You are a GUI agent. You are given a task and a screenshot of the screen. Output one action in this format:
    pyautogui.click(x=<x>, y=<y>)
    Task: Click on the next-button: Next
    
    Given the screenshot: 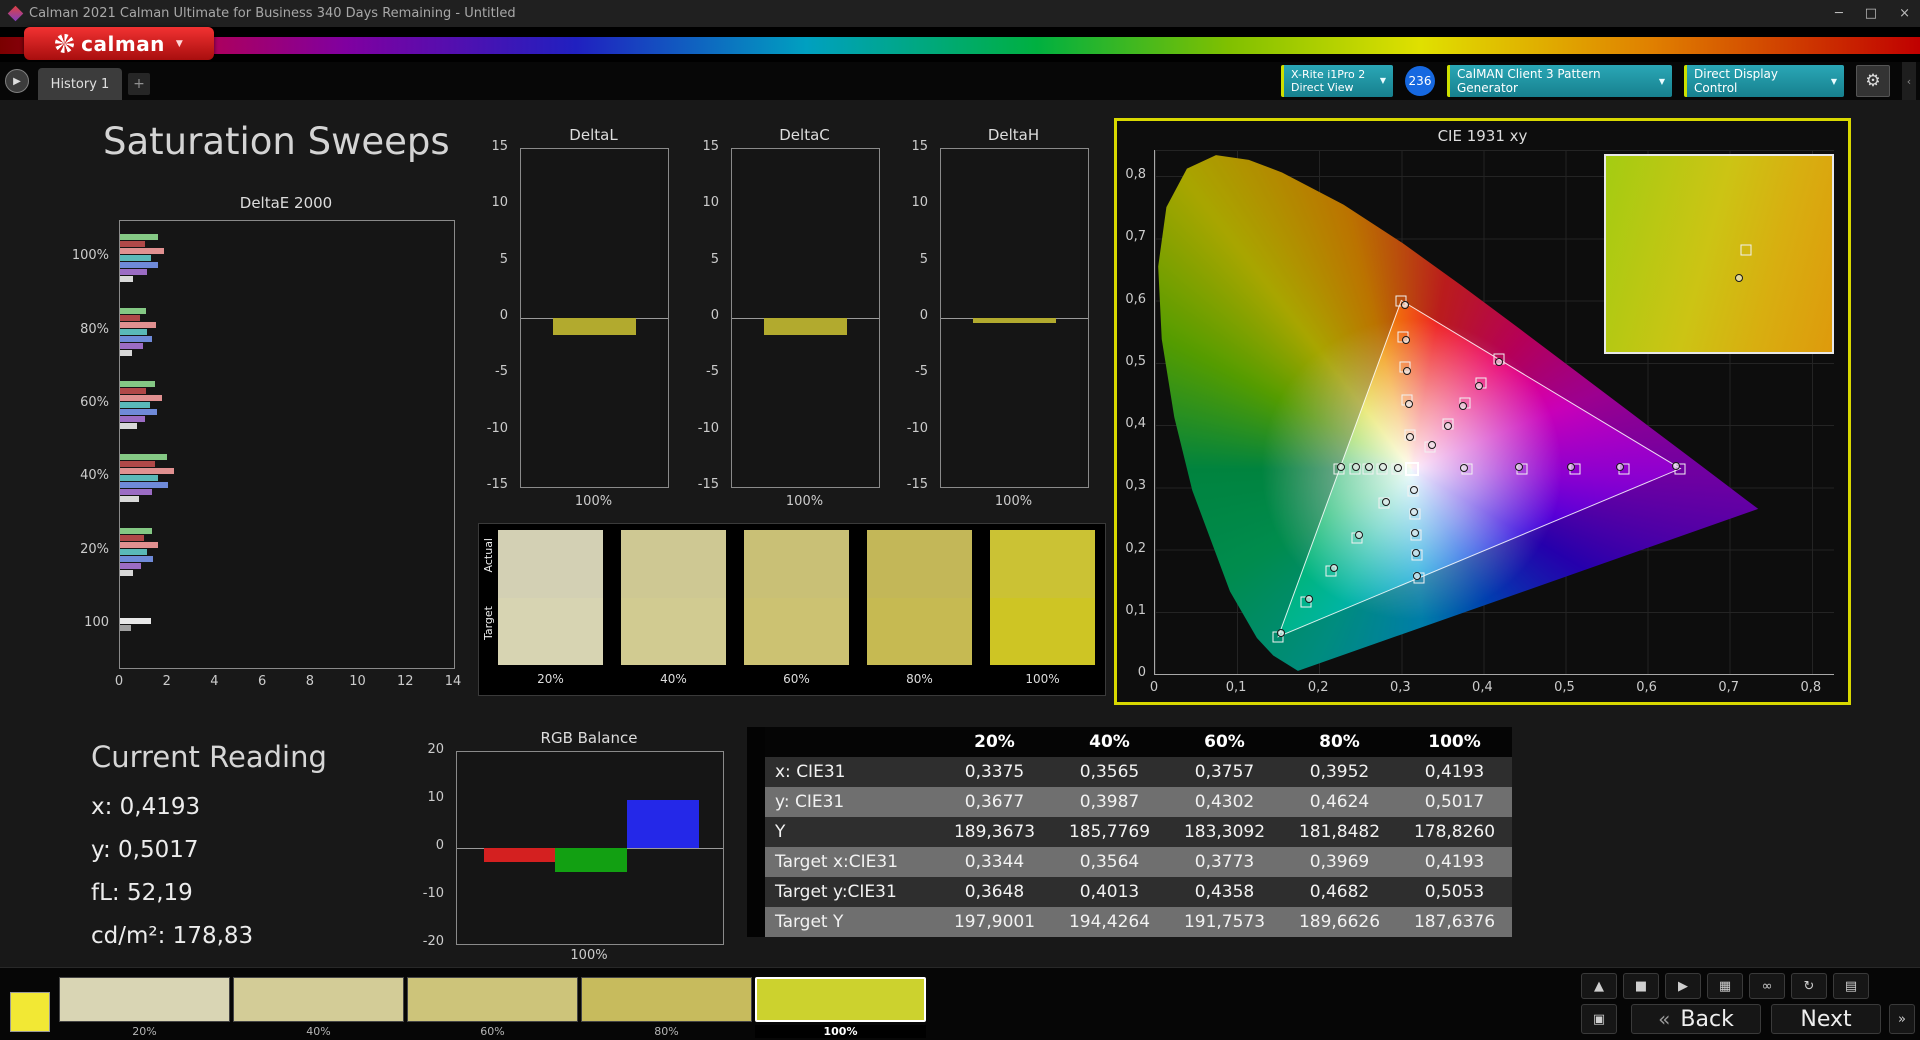 What is the action you would take?
    pyautogui.click(x=1826, y=1019)
    